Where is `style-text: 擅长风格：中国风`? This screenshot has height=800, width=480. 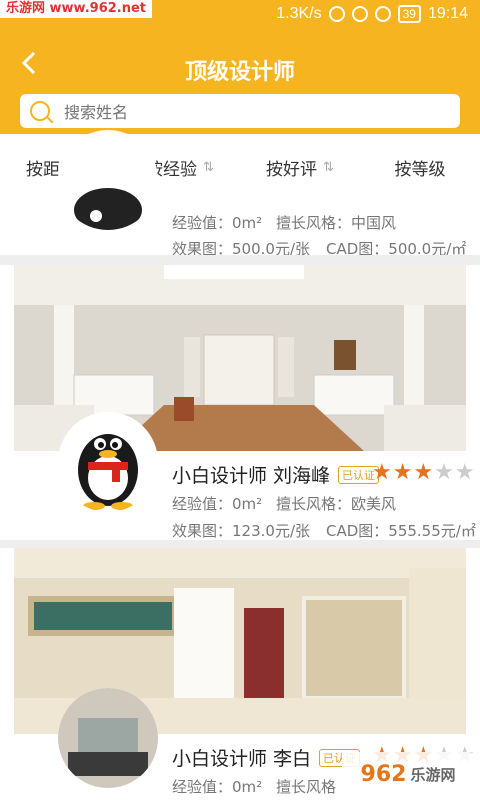 style-text: 擅长风格：中国风 is located at coordinates (336, 223).